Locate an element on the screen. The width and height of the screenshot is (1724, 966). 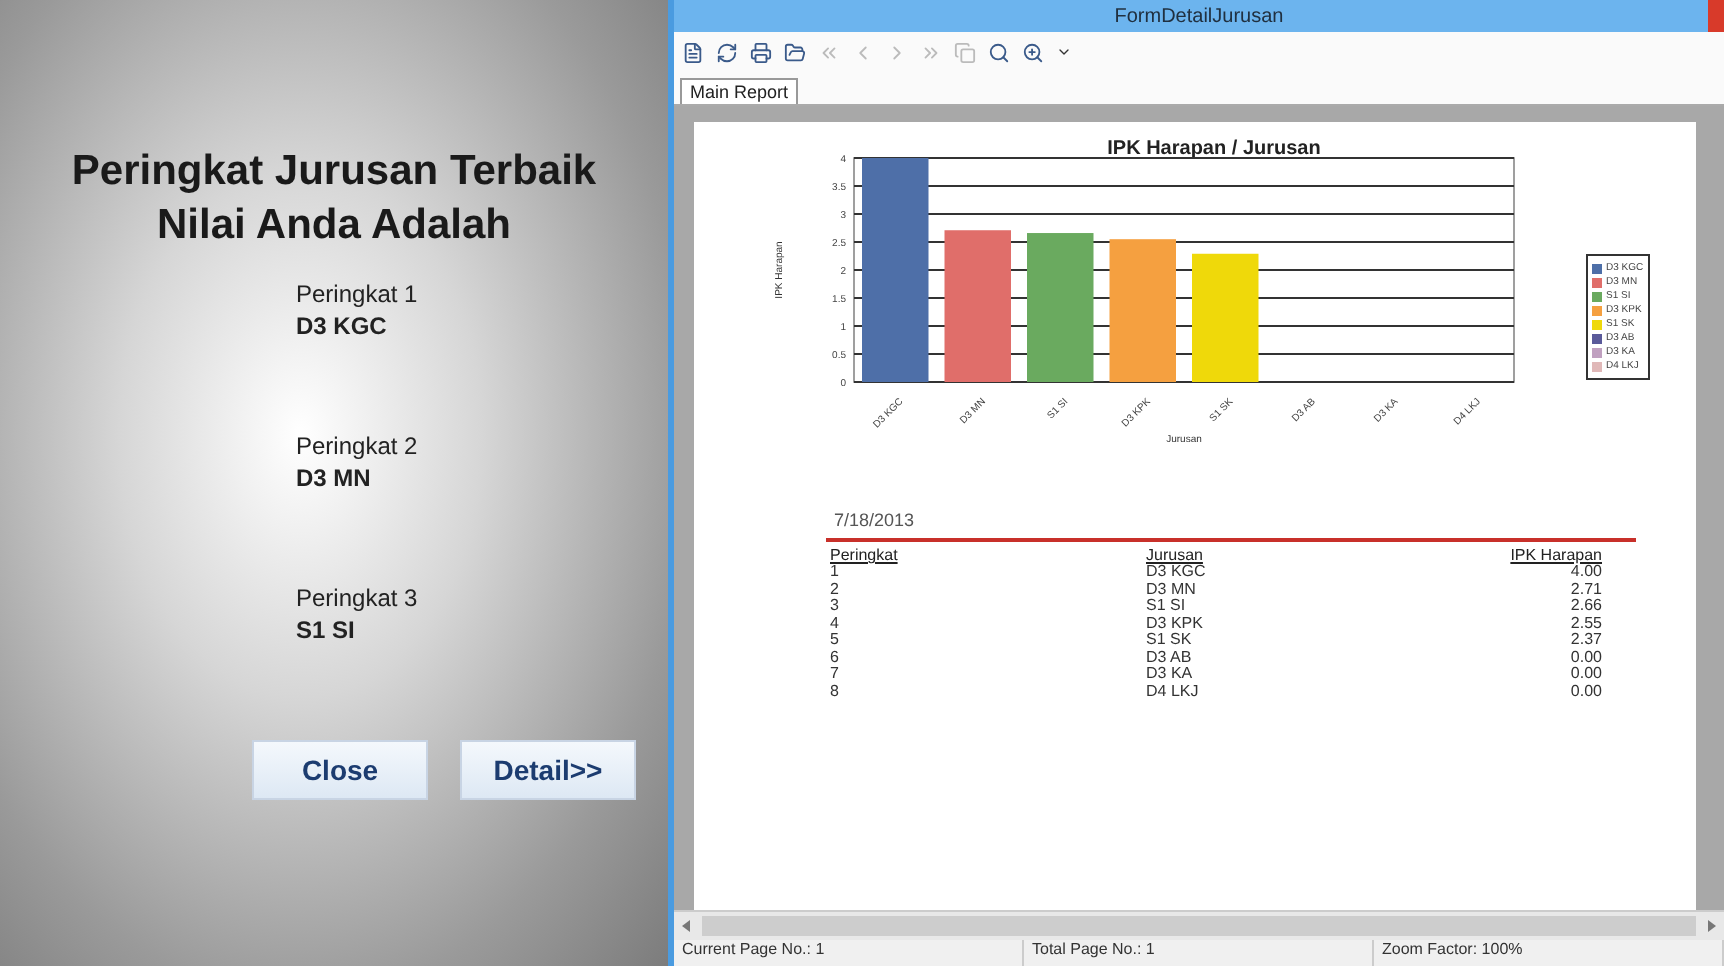
status-text: Zoom Factor: 100% is located at coordinates (1549, 953).